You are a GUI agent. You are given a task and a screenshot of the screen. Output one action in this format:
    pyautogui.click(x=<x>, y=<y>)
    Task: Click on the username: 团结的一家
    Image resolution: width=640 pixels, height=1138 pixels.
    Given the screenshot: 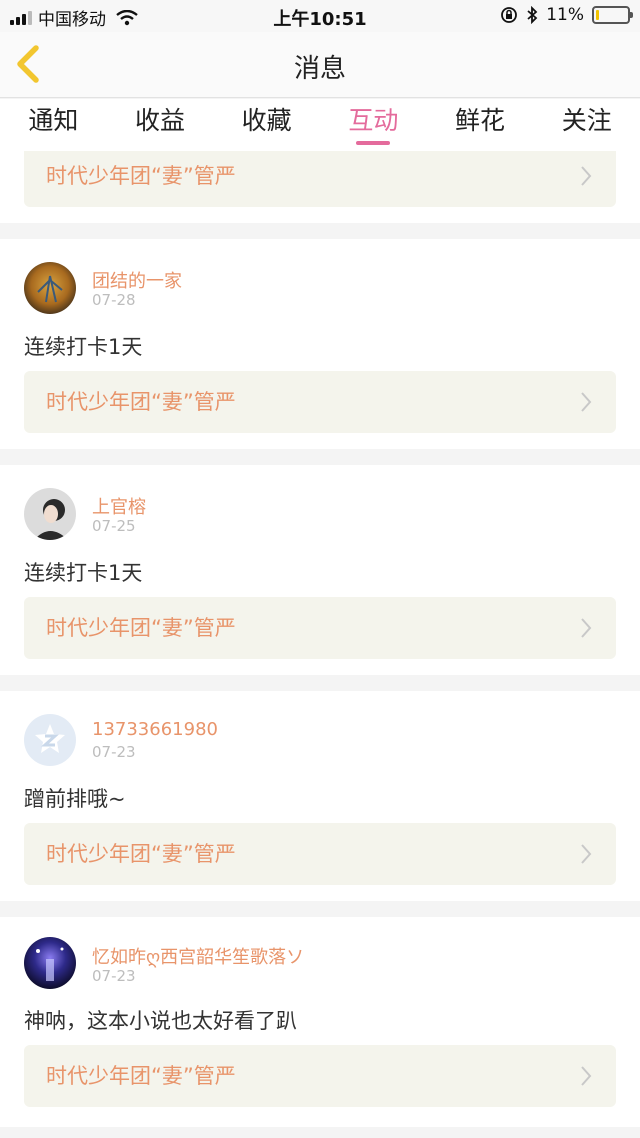 What is the action you would take?
    pyautogui.click(x=137, y=280)
    